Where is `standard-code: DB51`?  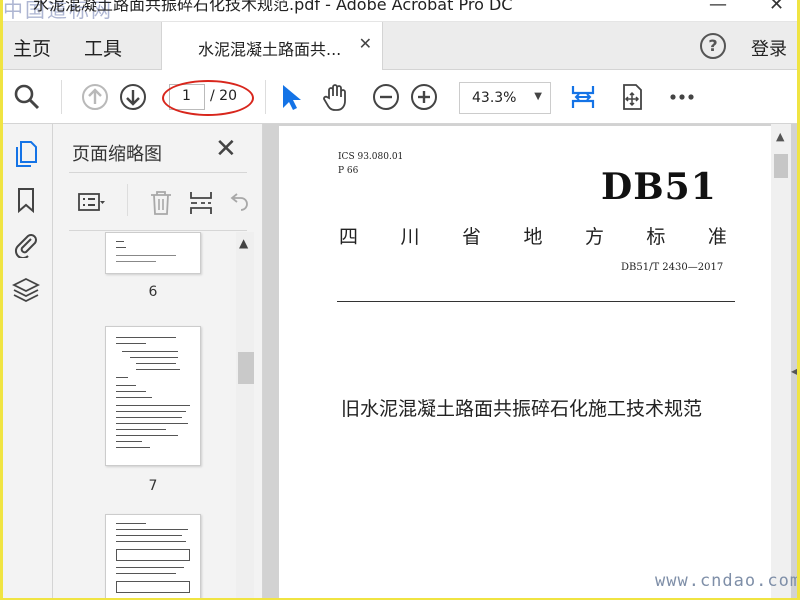
standard-code: DB51 is located at coordinates (659, 187).